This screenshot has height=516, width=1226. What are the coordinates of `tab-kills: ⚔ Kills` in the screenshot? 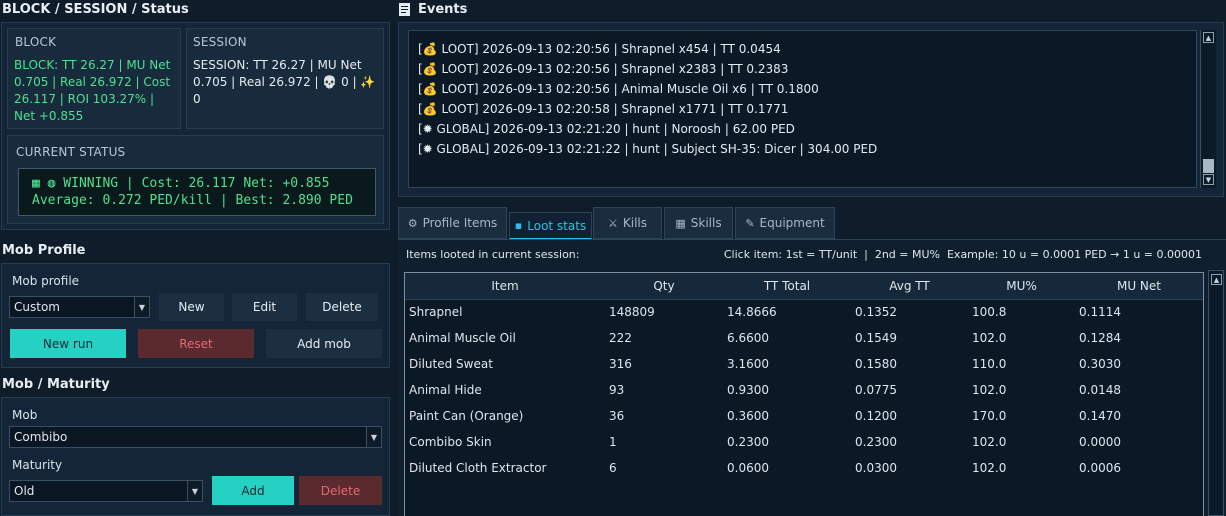 It's located at (627, 223).